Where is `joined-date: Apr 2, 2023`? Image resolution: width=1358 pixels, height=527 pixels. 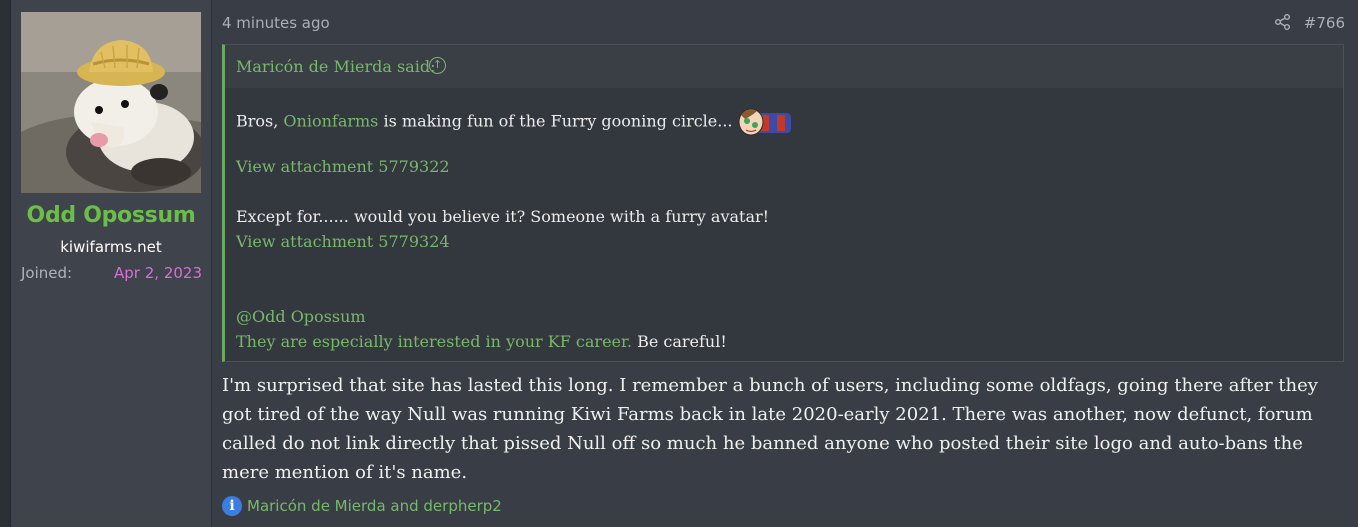 joined-date: Apr 2, 2023 is located at coordinates (158, 273).